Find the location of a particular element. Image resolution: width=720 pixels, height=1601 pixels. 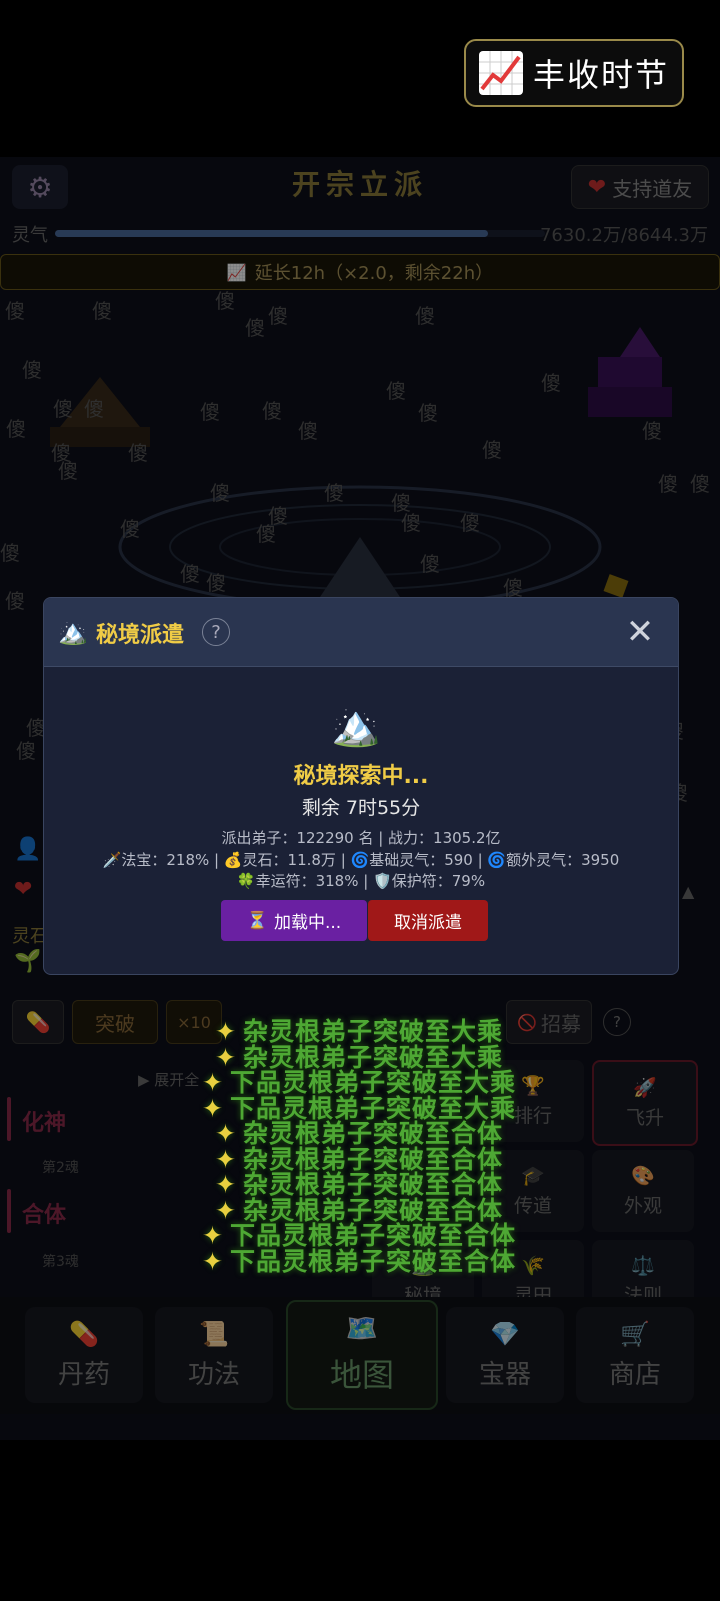

sparkles-icon: ✦ is located at coordinates (213, 1261).